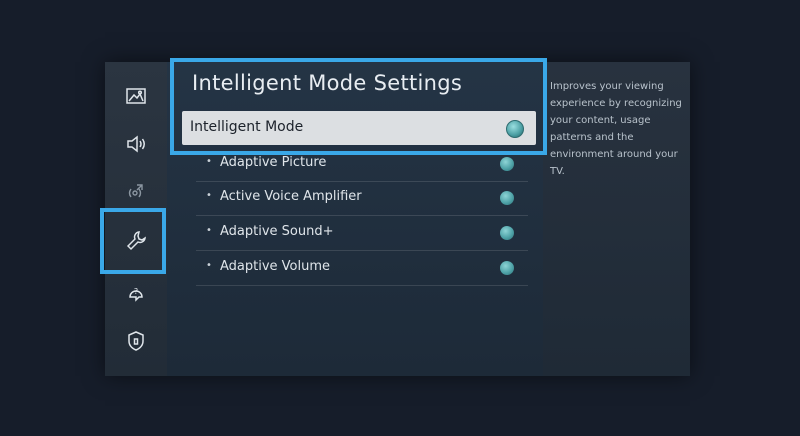 The image size is (800, 436). I want to click on list-item-active-voice-amplifier: • Active Voice Amplifier, so click(362, 198).